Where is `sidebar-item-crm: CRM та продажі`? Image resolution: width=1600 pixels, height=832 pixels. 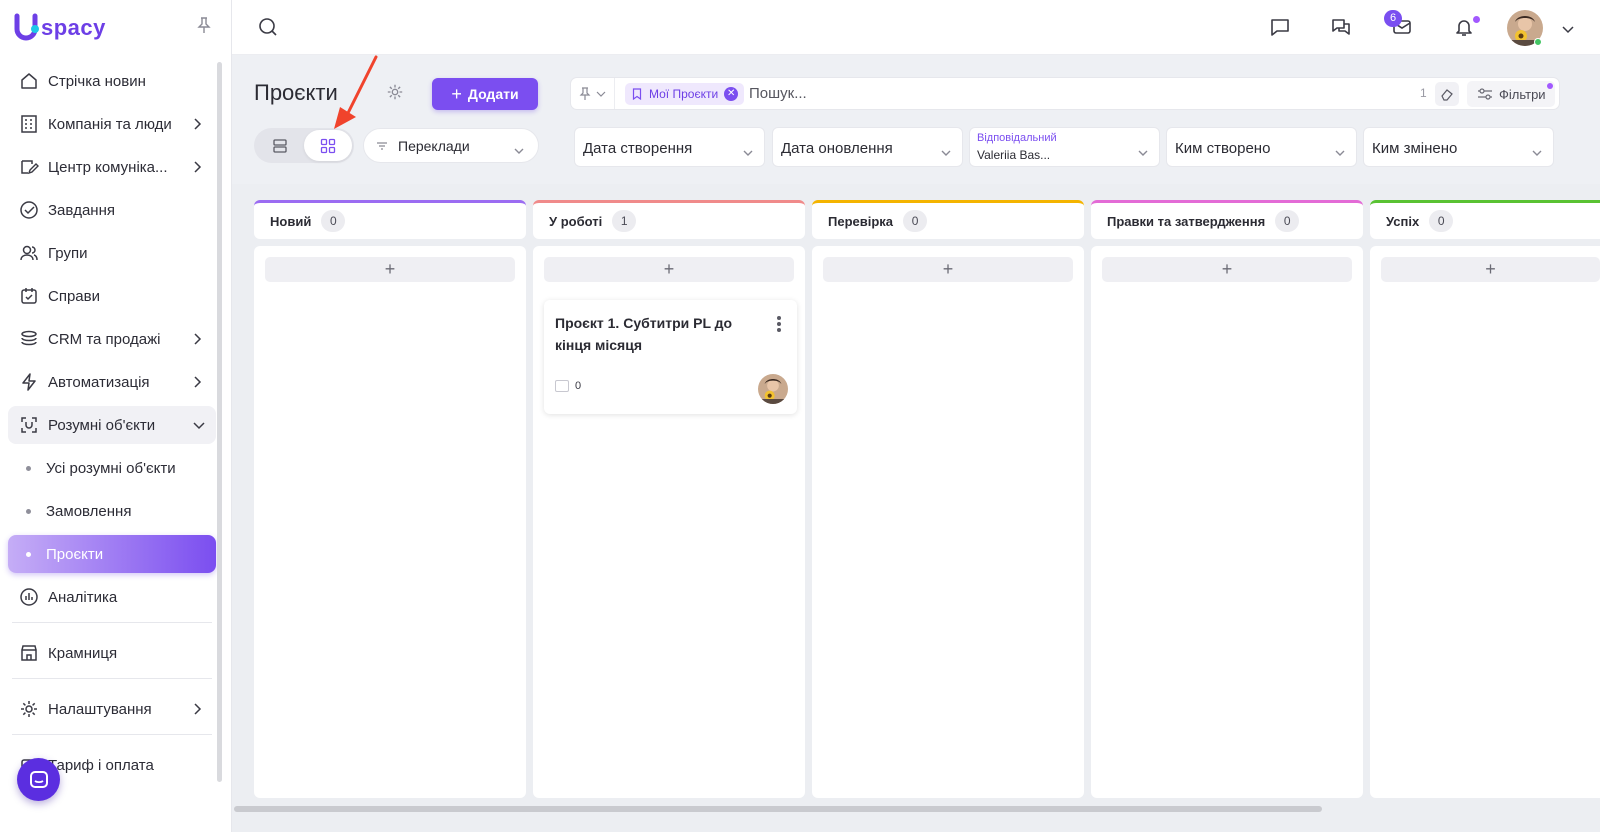
sidebar-item-crm: CRM та продажі is located at coordinates (112, 339).